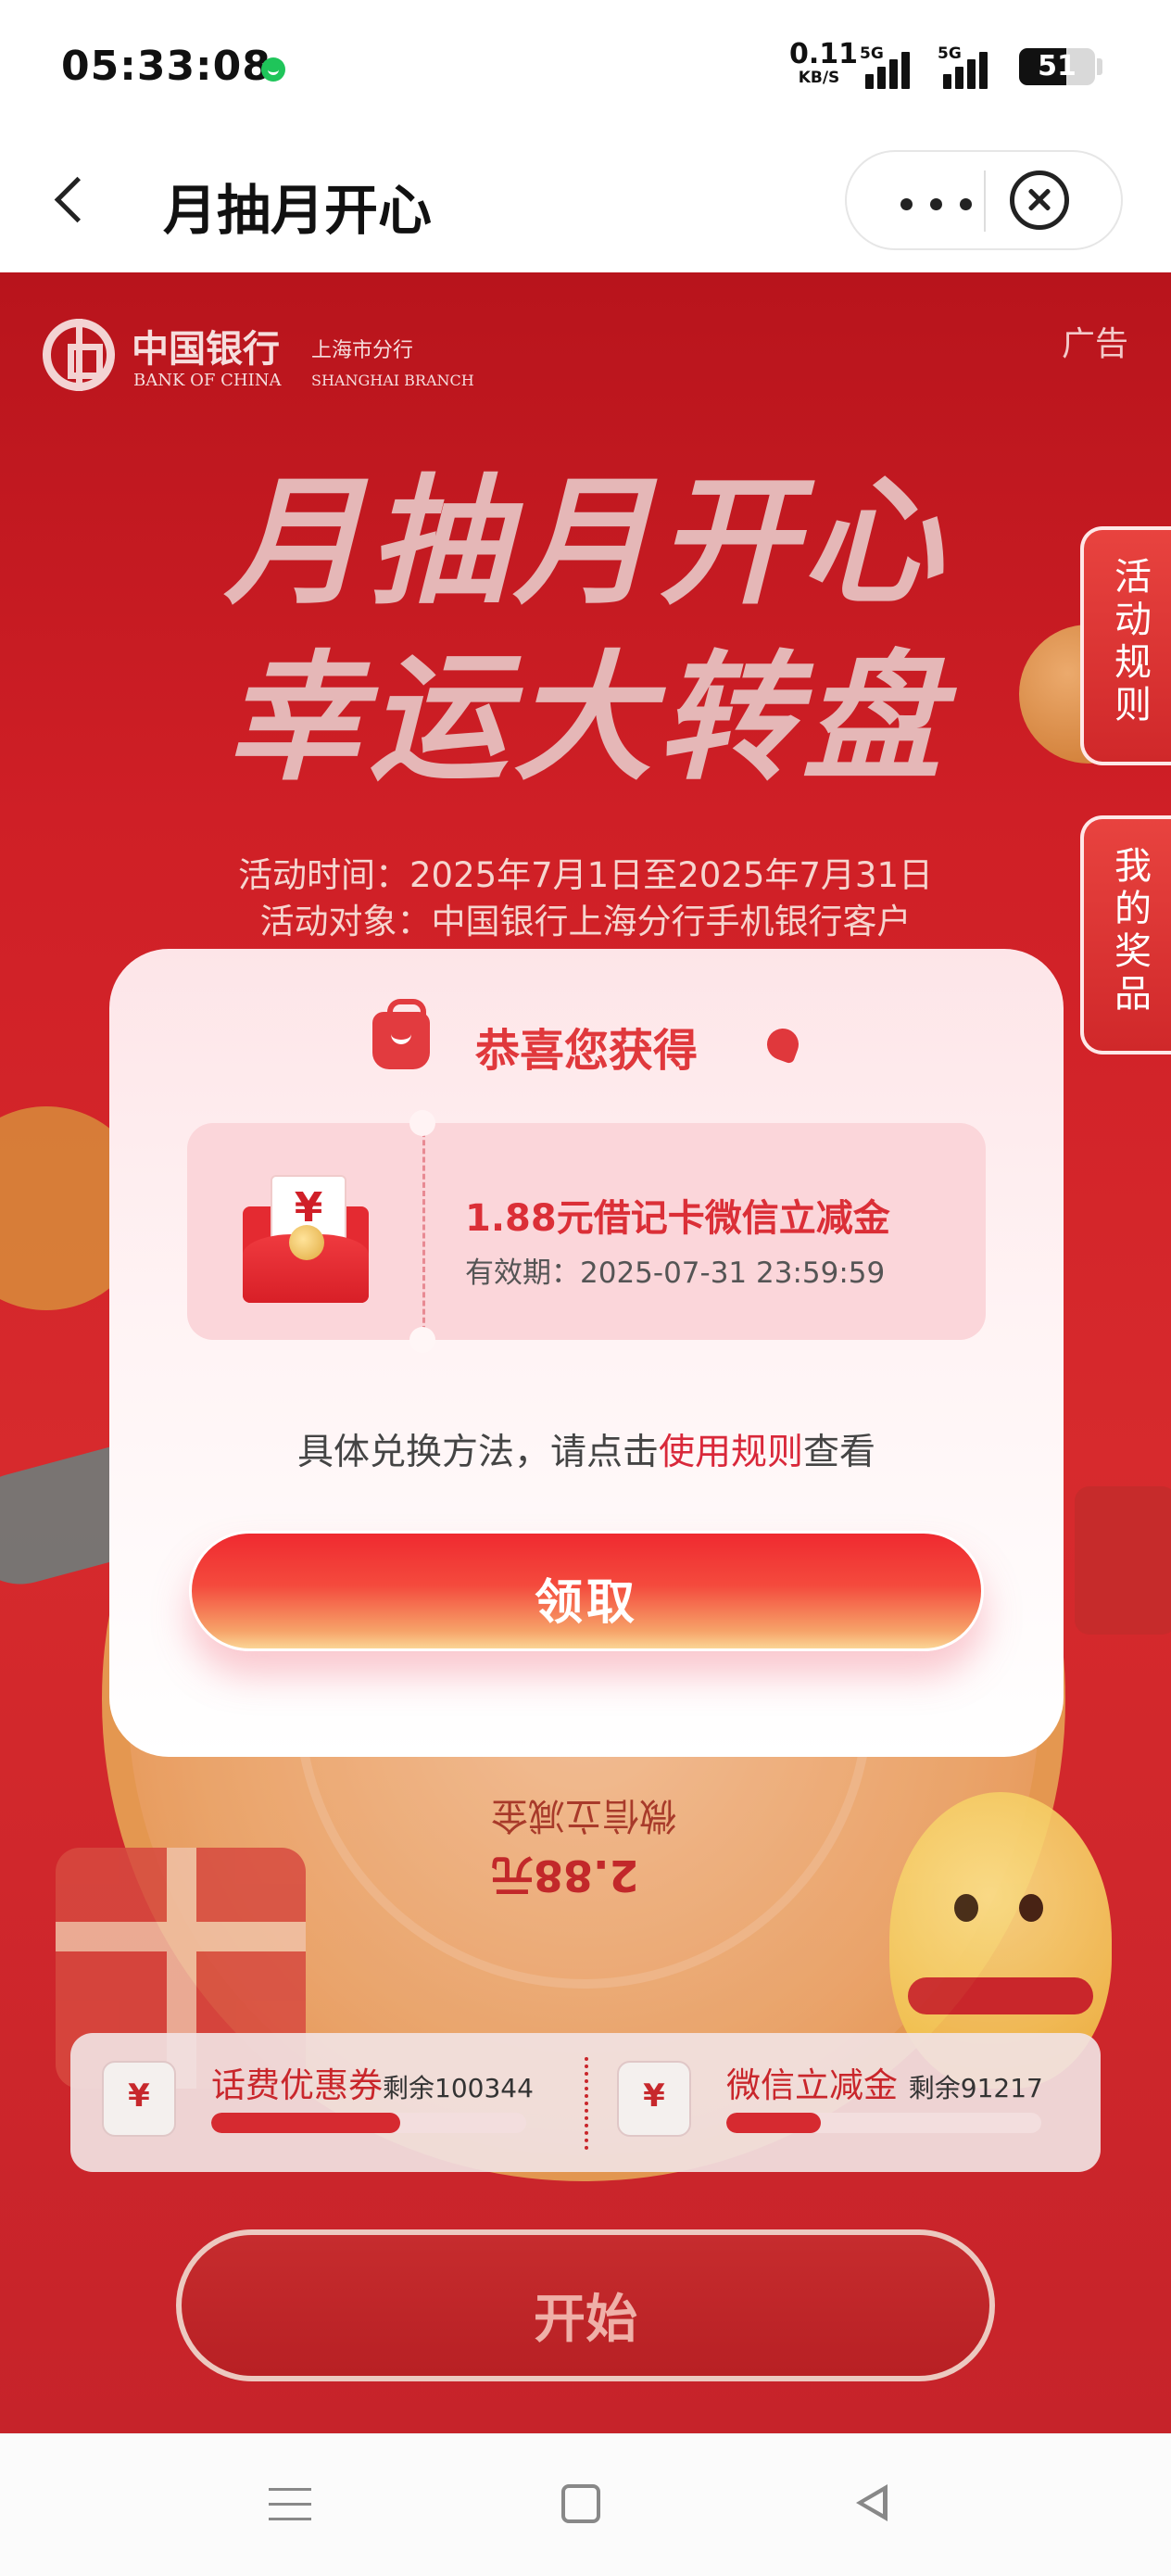 Image resolution: width=1171 pixels, height=2576 pixels. I want to click on modal-header: 恭喜您获得, so click(587, 1038).